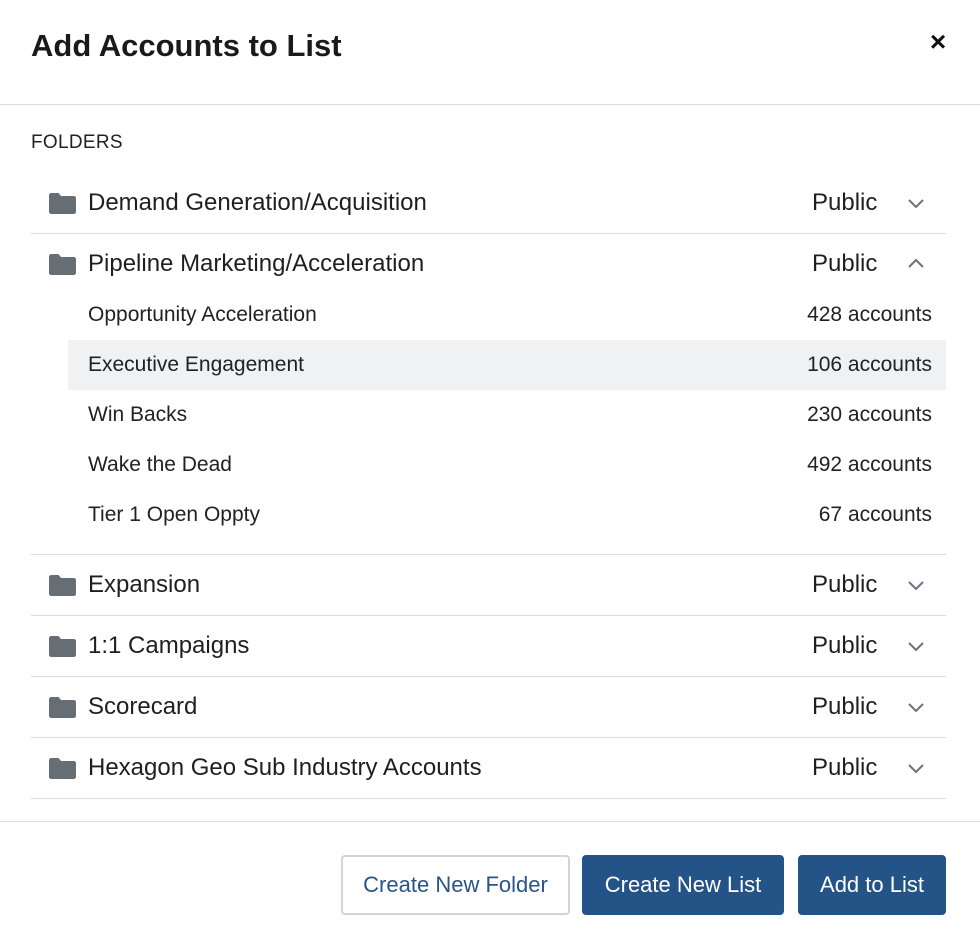 This screenshot has height=946, width=980. I want to click on list-item: Wake the Dead 492 accounts, so click(507, 465).